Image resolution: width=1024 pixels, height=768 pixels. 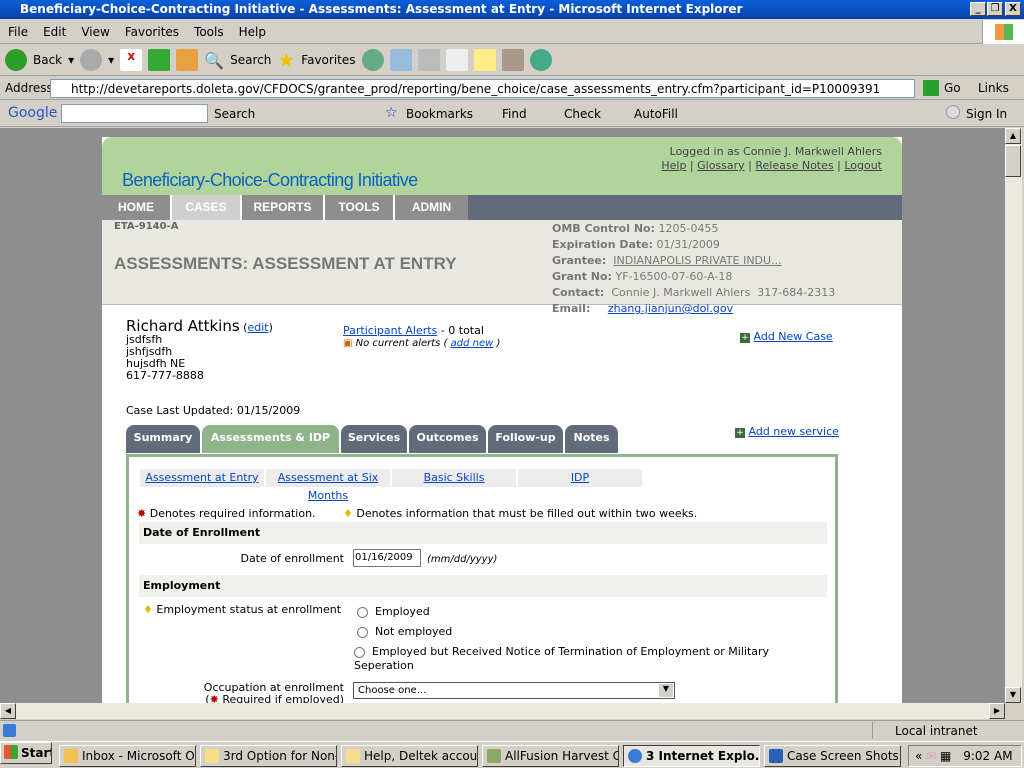 I want to click on forward-arrow-icon, so click(x=91, y=60).